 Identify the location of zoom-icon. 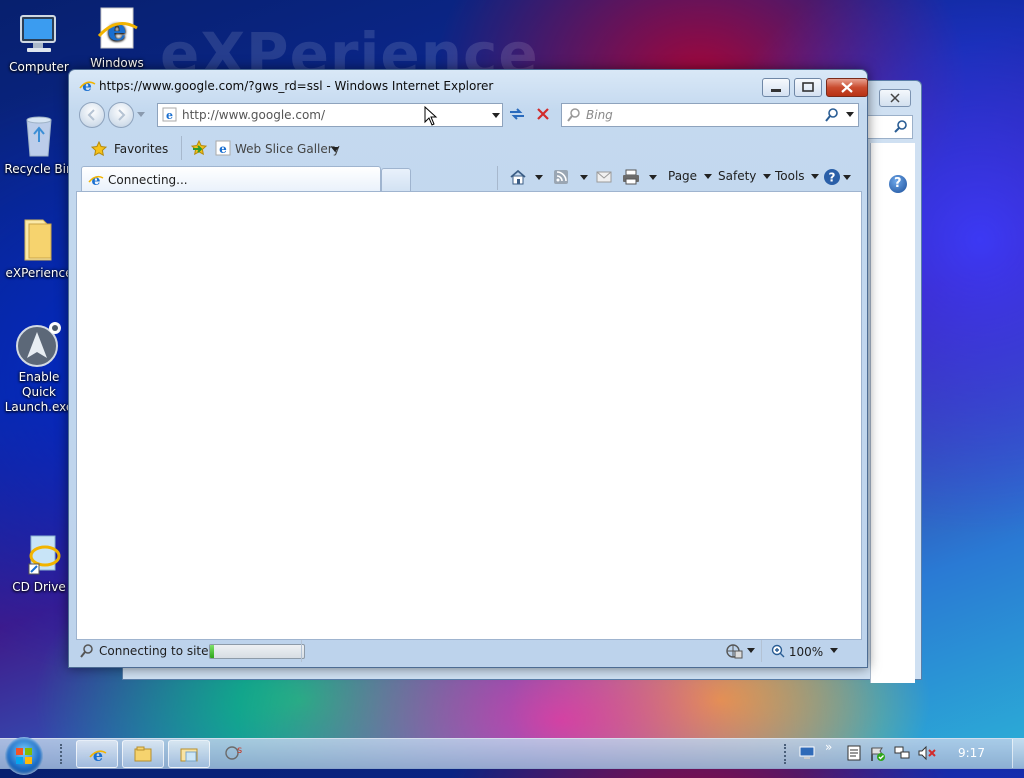
(778, 651).